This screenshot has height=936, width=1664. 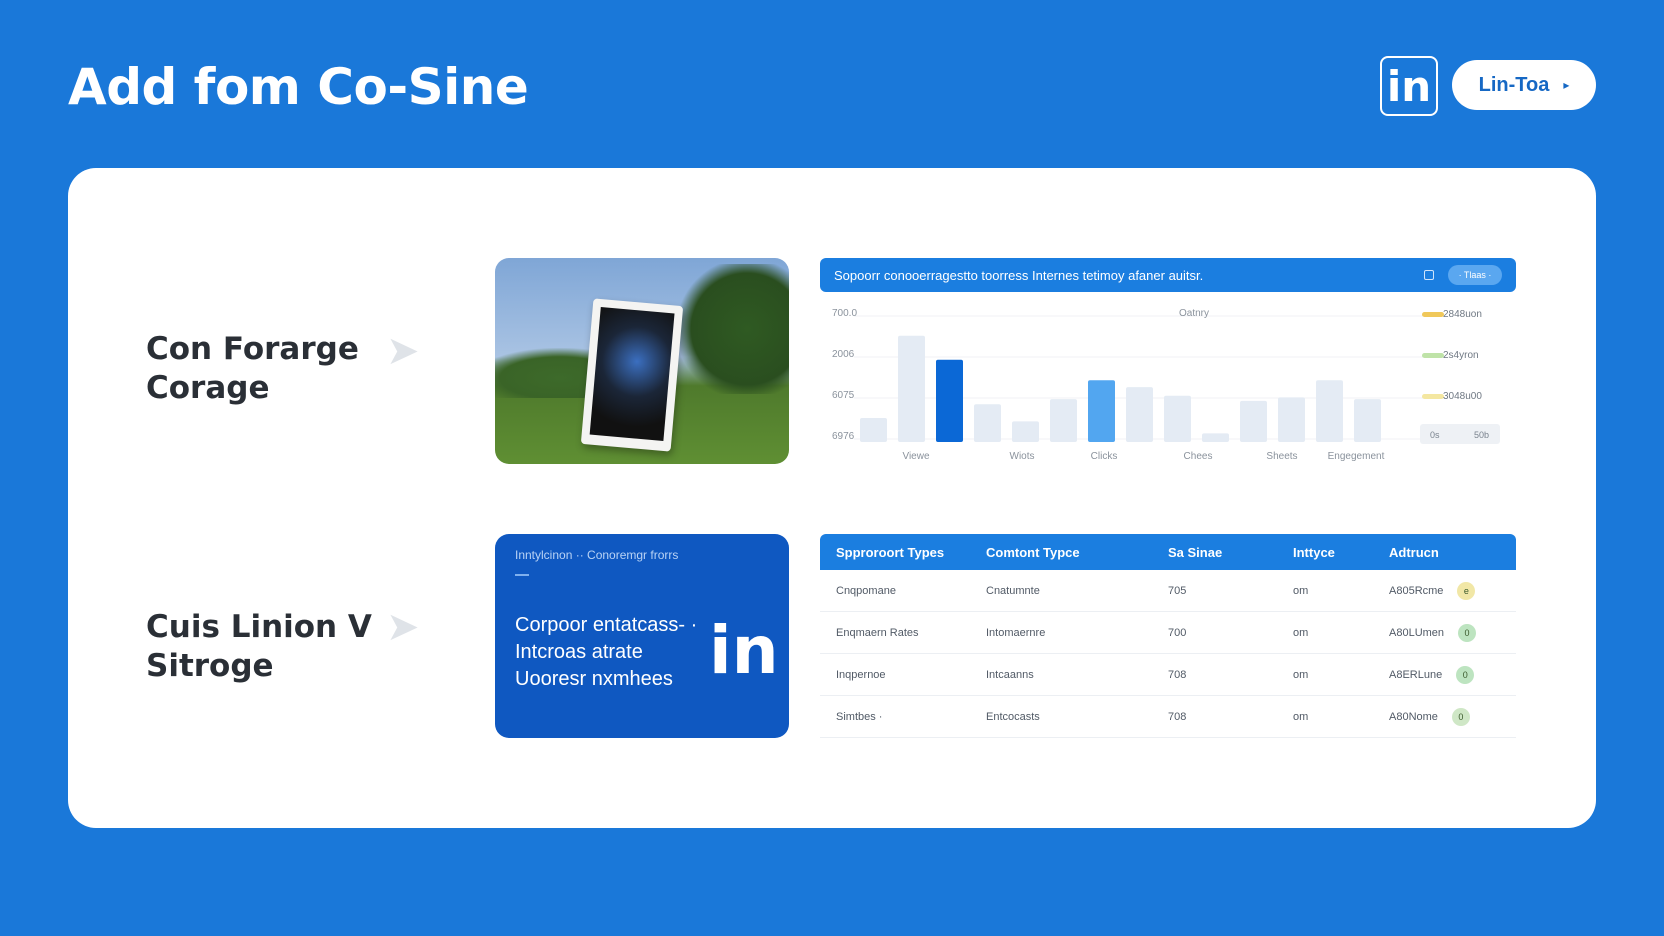 What do you see at coordinates (1452, 552) in the screenshot?
I see `column-header: Adtrucn` at bounding box center [1452, 552].